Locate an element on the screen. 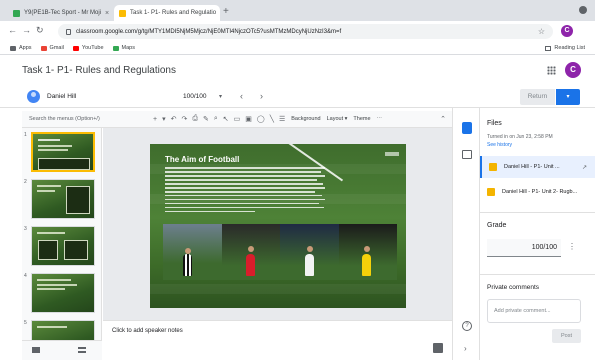 The width and height of the screenshot is (595, 360). grade-more-icon: ⋮ is located at coordinates (572, 246).